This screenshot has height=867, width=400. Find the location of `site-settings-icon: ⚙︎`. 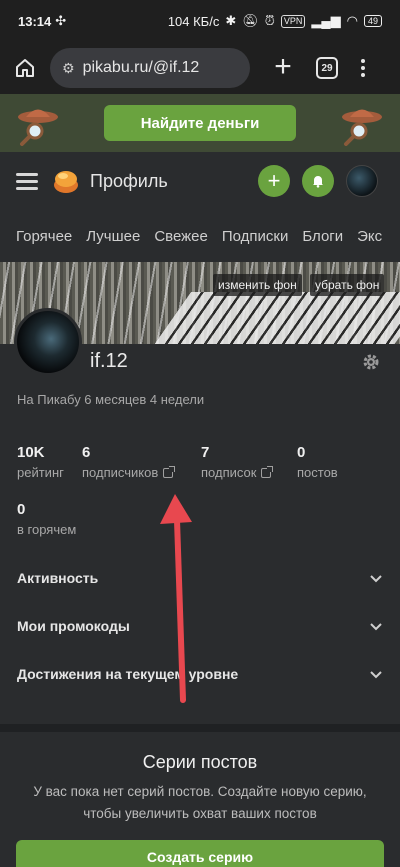

site-settings-icon: ⚙︎ is located at coordinates (68, 68).